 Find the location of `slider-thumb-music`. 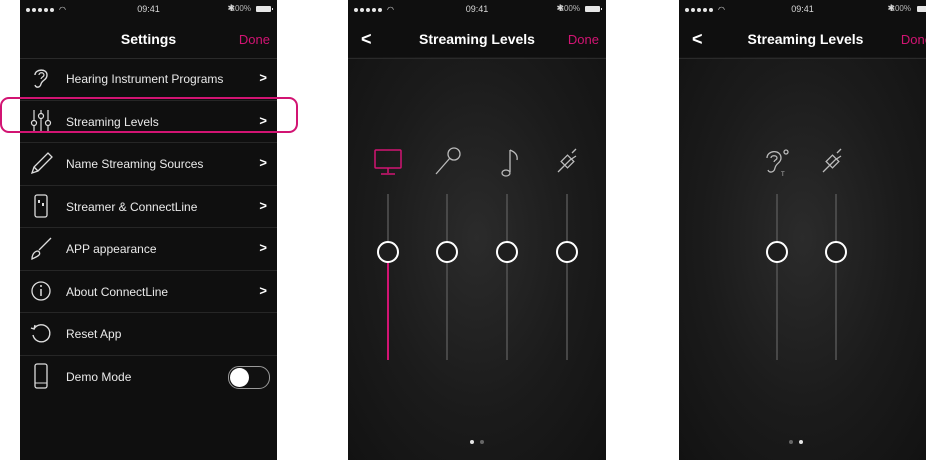

slider-thumb-music is located at coordinates (507, 252).